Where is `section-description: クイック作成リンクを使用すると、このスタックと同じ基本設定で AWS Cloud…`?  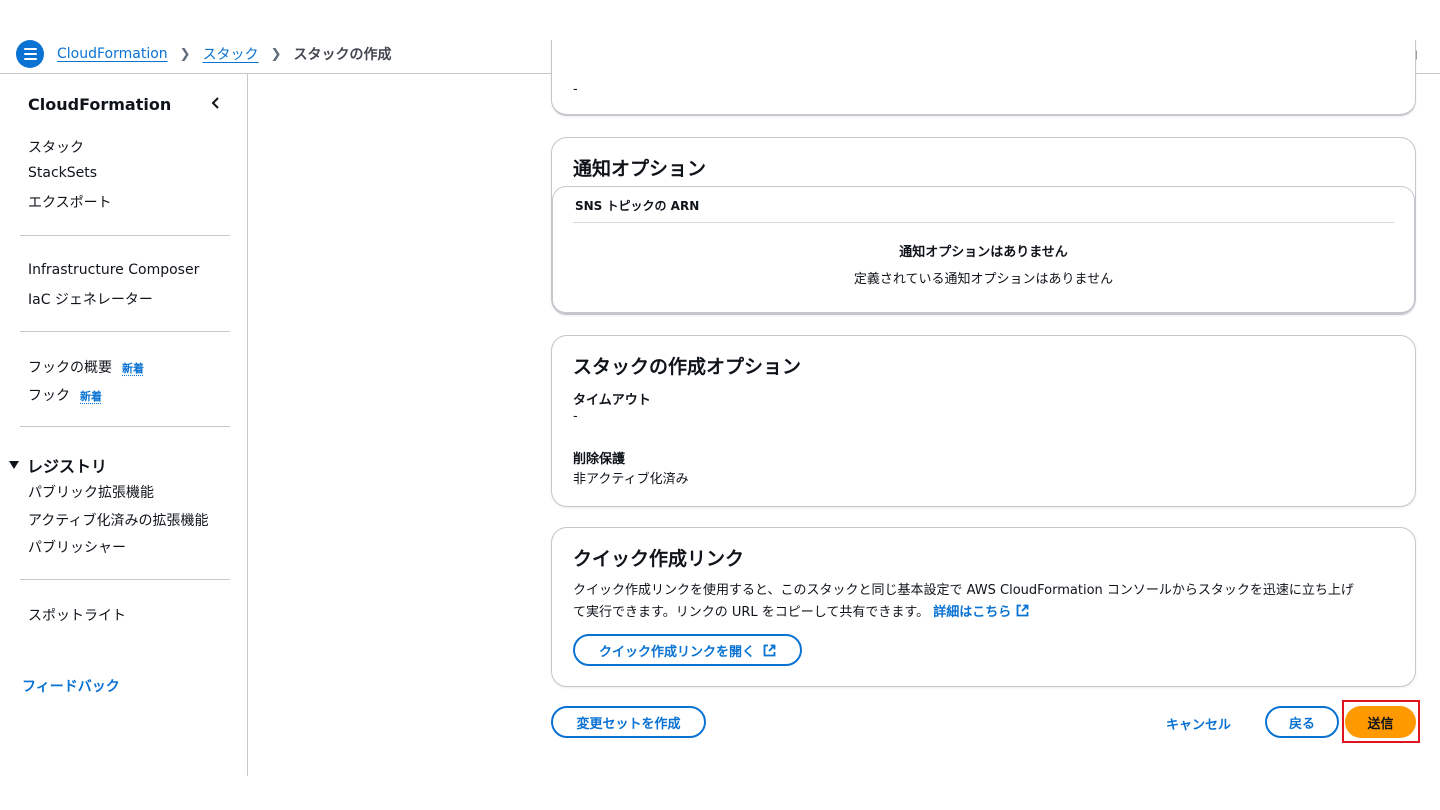 section-description: クイック作成リンクを使用すると、このスタックと同じ基本設定で AWS Cloud… is located at coordinates (985, 602).